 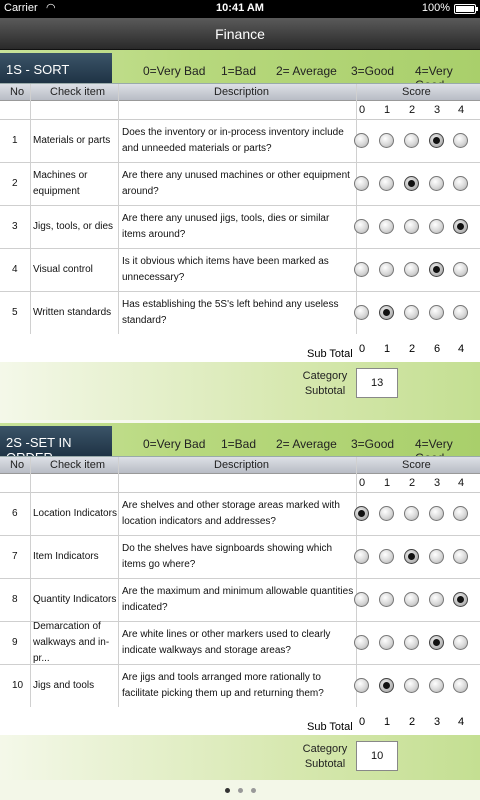 I want to click on legend-average: 2= Average, so click(x=306, y=444).